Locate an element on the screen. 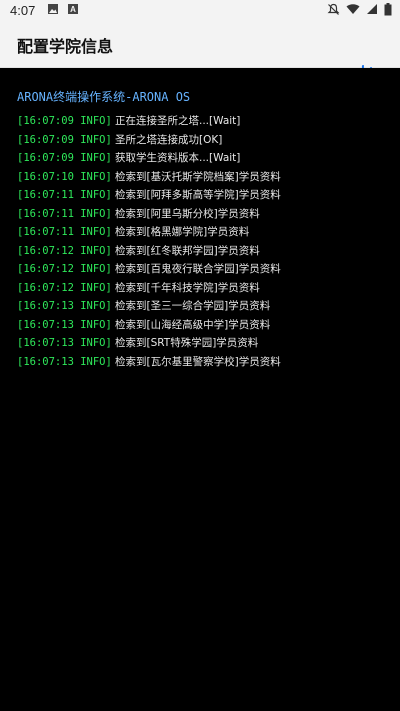 The width and height of the screenshot is (400, 711). log-line: [16:07:09 INFO] 获取学生资料版本...[Wait] is located at coordinates (149, 158).